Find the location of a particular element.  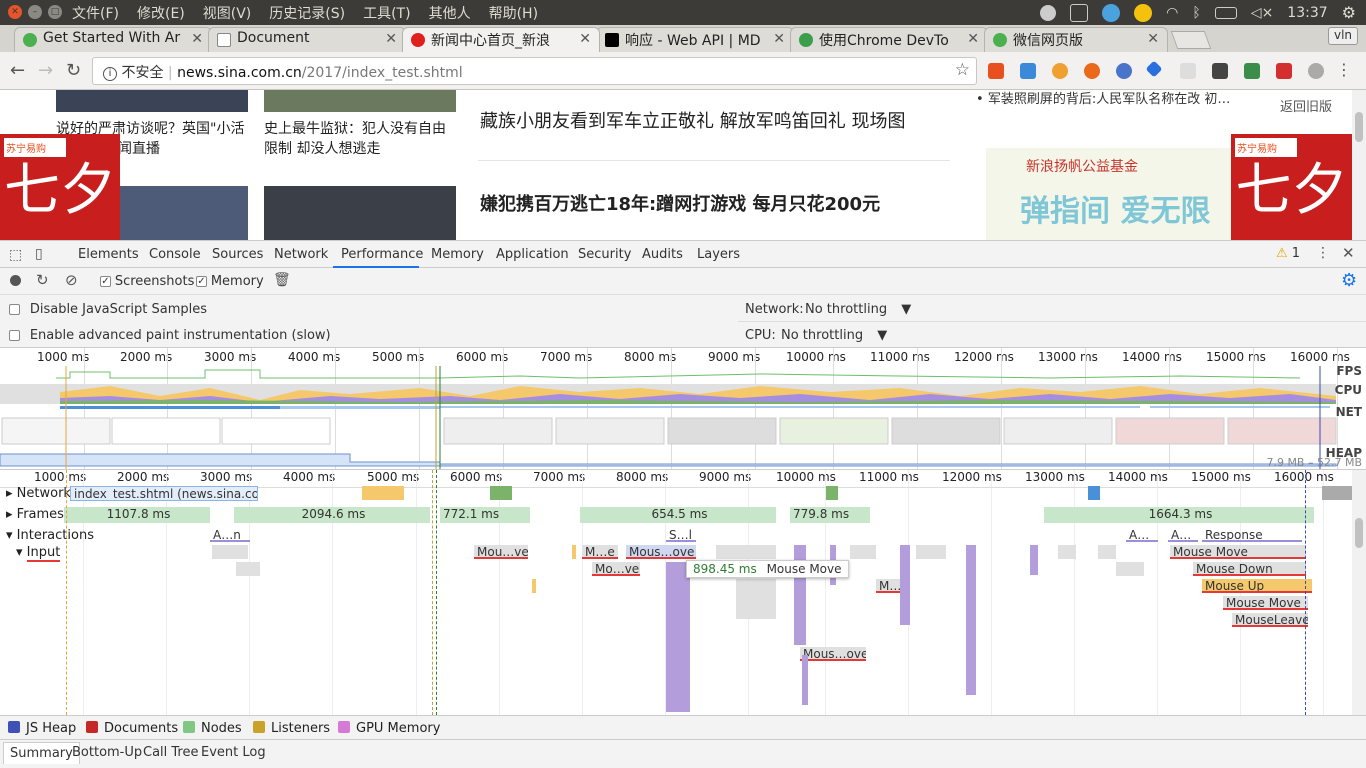

menu-others: 其他人 is located at coordinates (450, 13).